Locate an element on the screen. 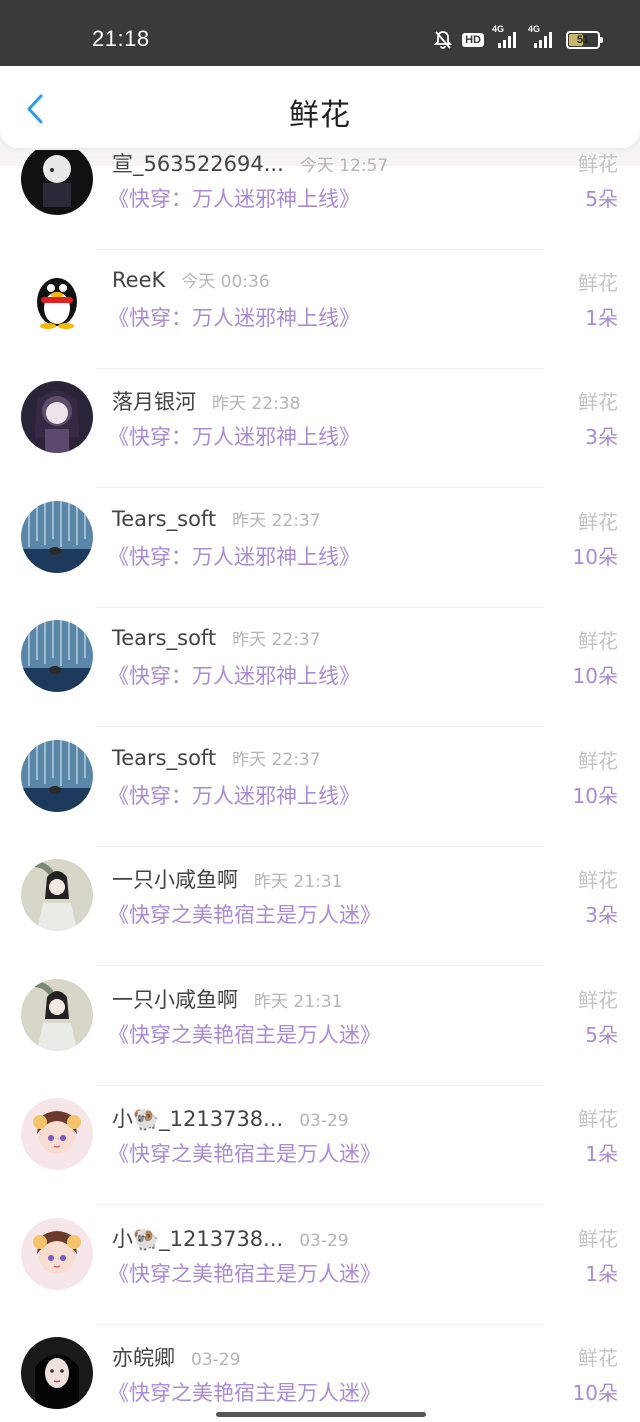 The image size is (640, 1422). list-item: 亦皖卿 03-29 《快穿之美艳宿主是万人迷》 鲜花 10朵 is located at coordinates (320, 1373).